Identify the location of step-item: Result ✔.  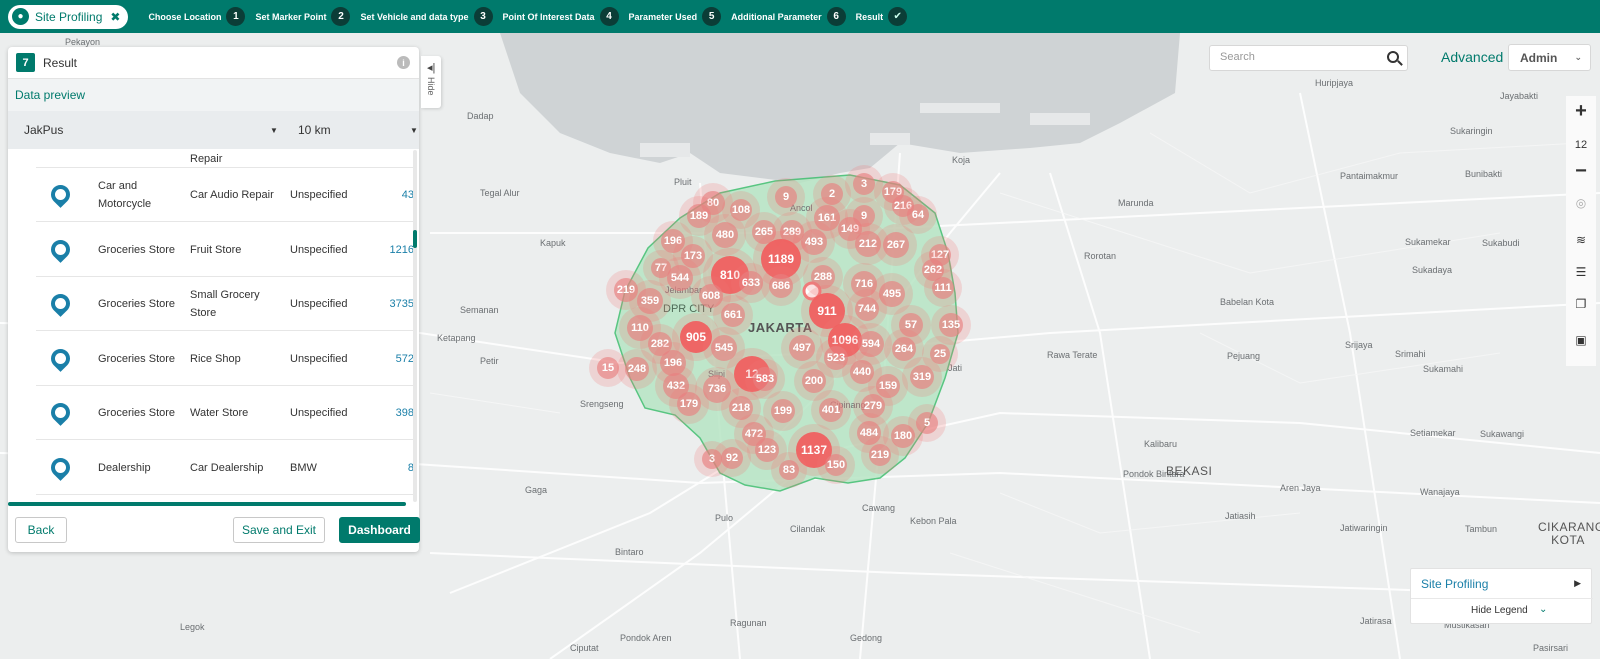
(882, 16).